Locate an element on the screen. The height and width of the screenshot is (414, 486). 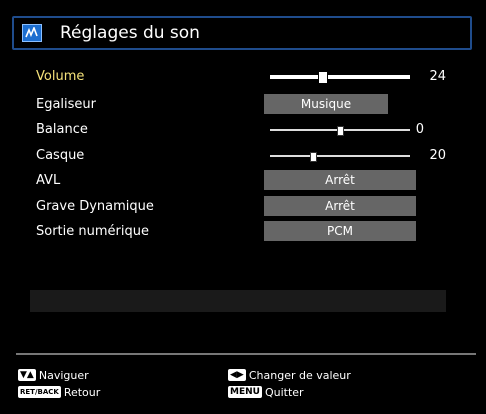
volume-value: 24 is located at coordinates (437, 76).